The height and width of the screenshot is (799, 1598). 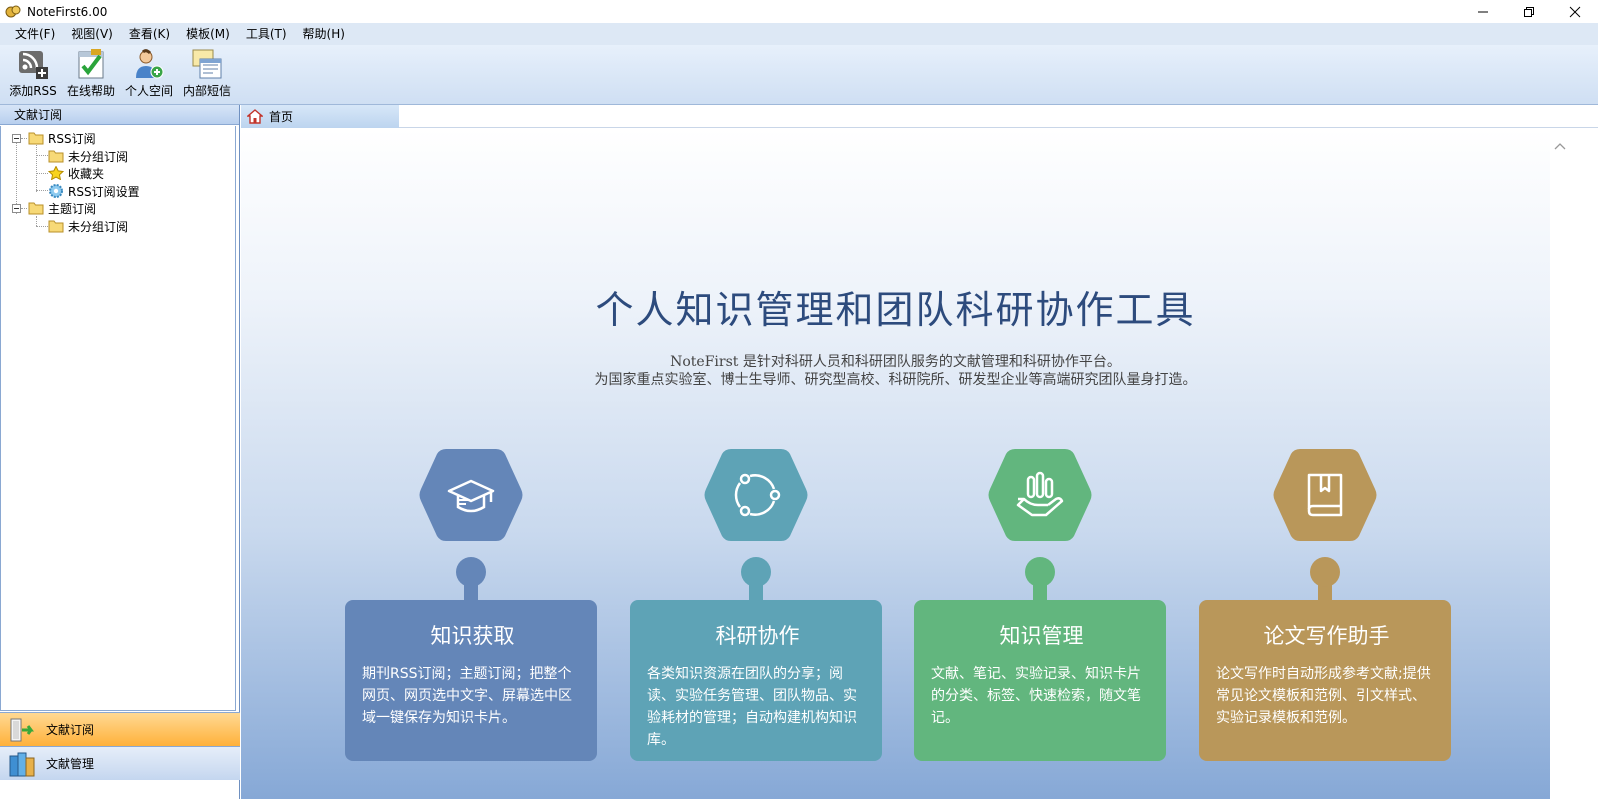 I want to click on nav-literature-subscription: 文献订阅, so click(x=120, y=729).